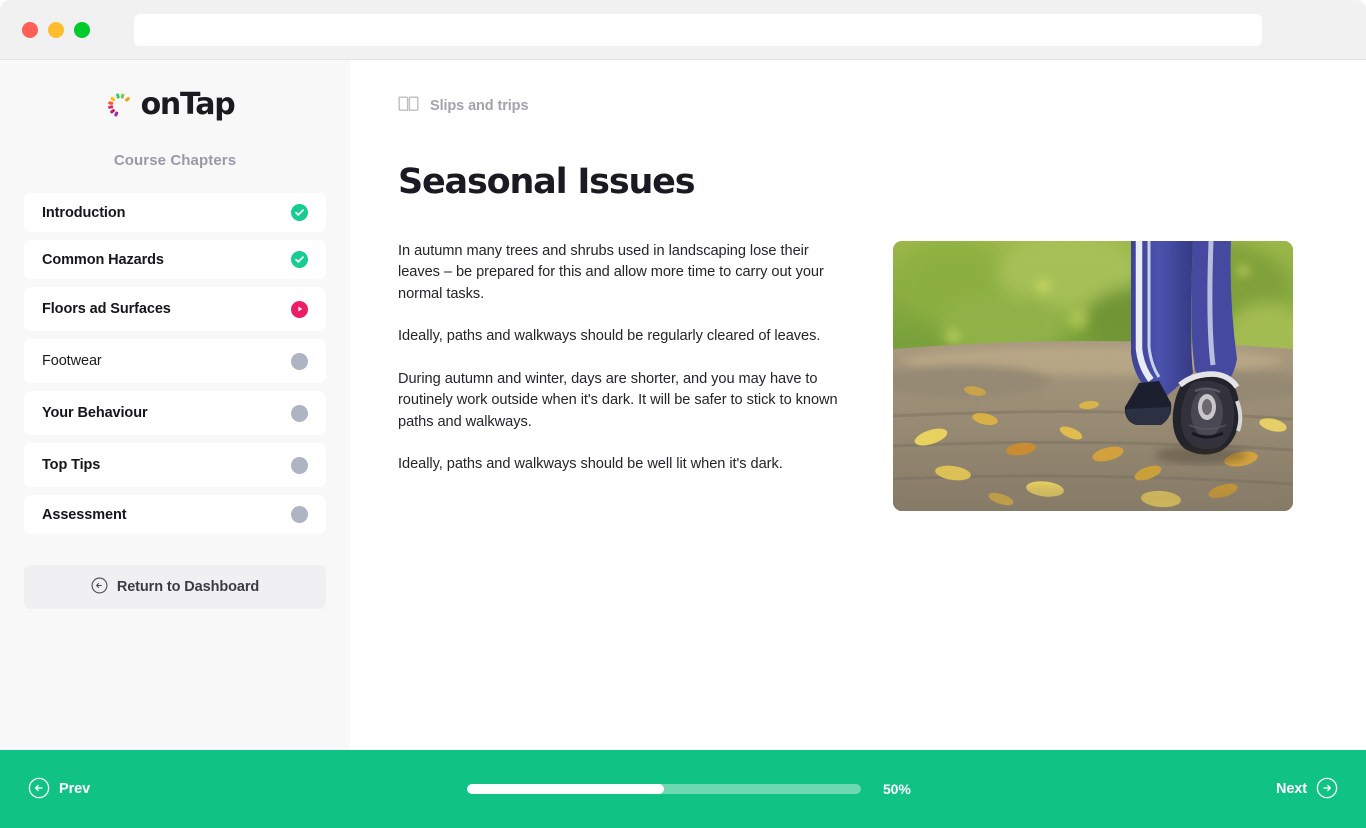  What do you see at coordinates (82, 30) in the screenshot?
I see `maximize-window-button` at bounding box center [82, 30].